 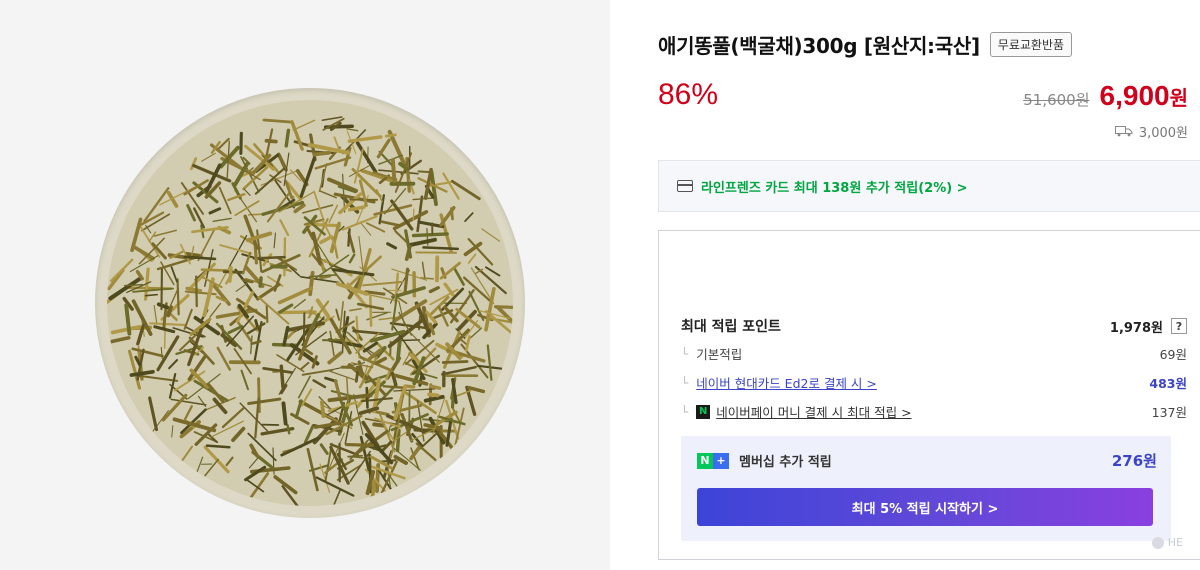 I want to click on sale-price: 6,900원, so click(x=1144, y=96).